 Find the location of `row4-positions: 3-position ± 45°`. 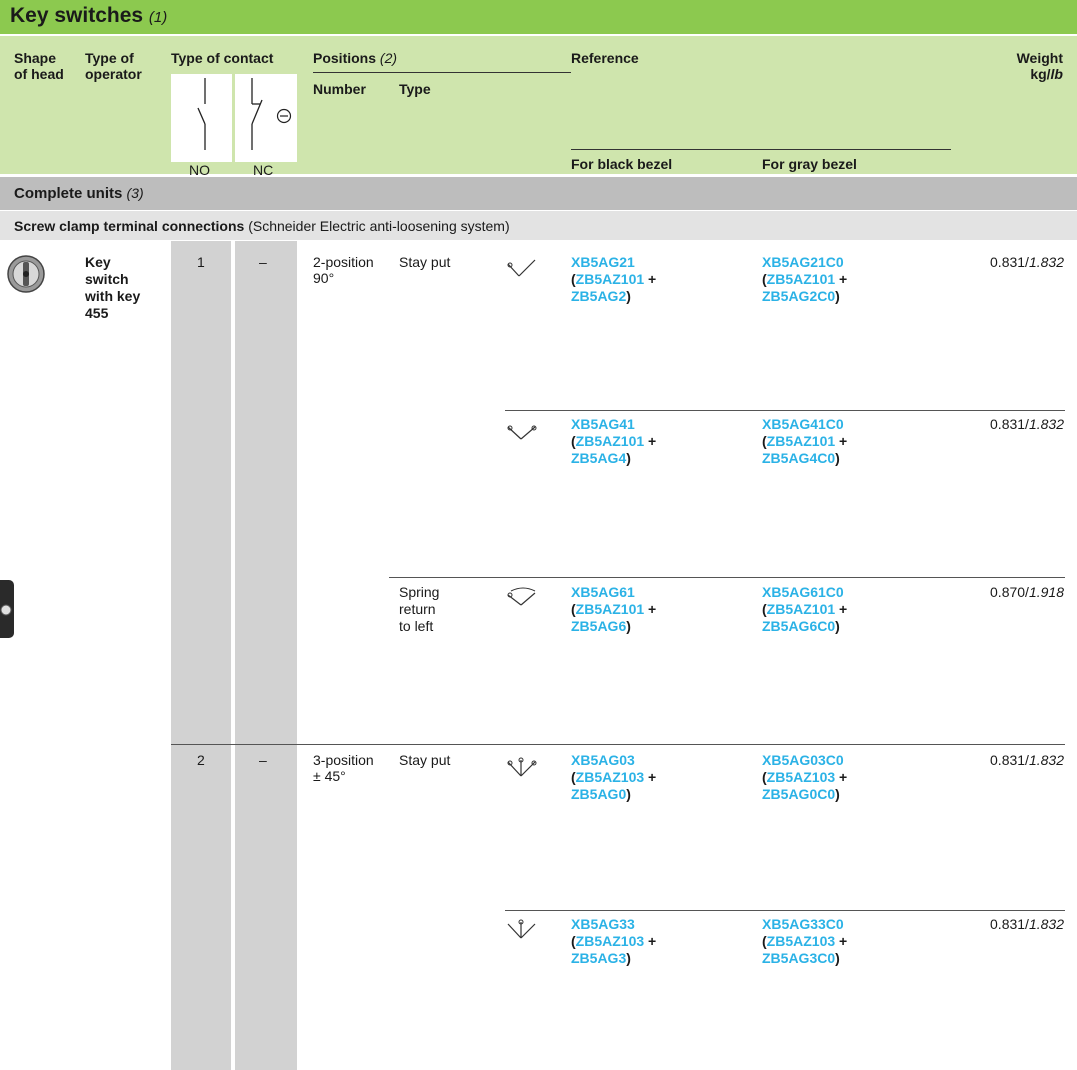

row4-positions: 3-position ± 45° is located at coordinates (343, 768).